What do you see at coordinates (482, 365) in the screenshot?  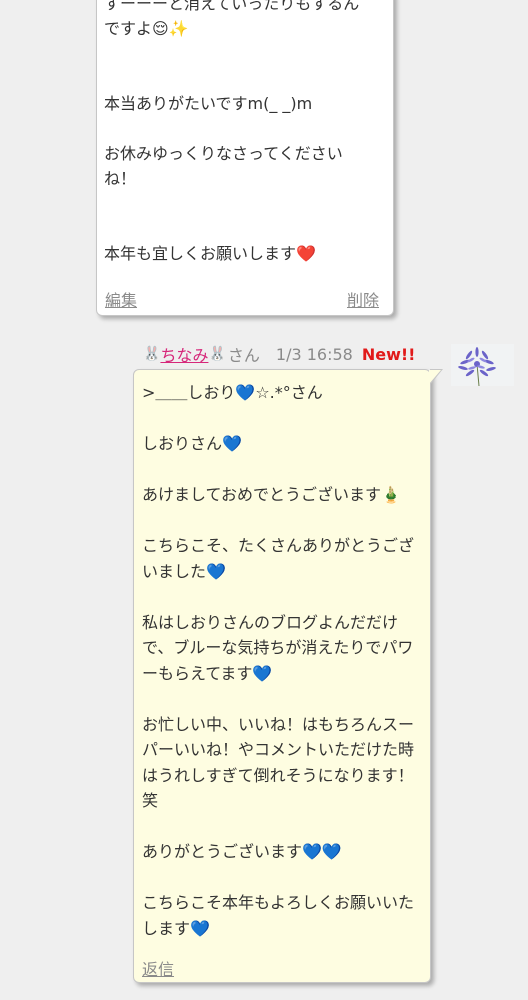 I see `agapanthus-flower-icon` at bounding box center [482, 365].